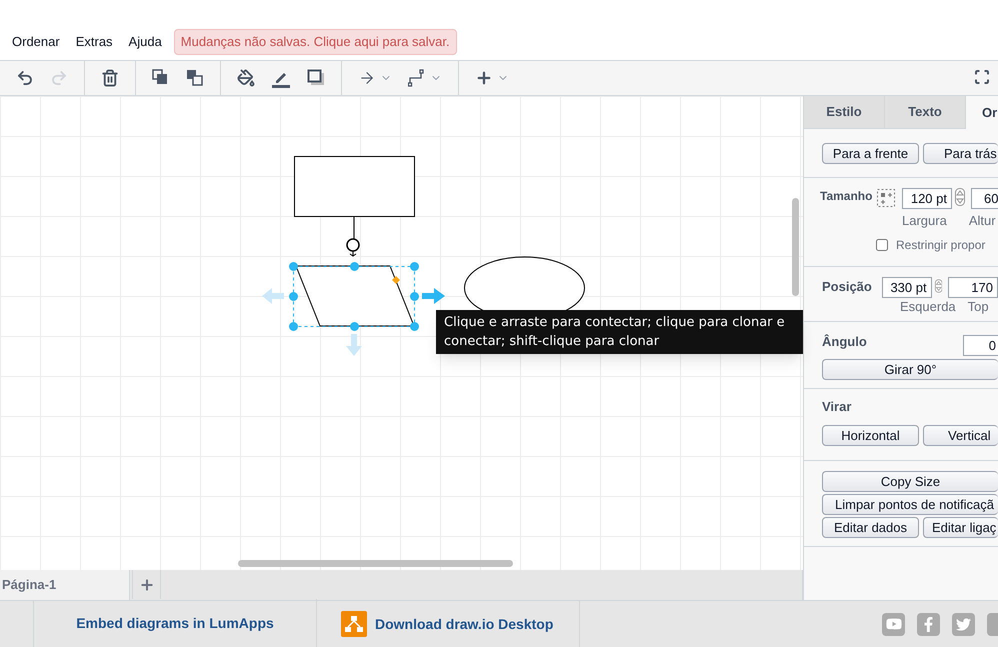  What do you see at coordinates (110, 78) in the screenshot?
I see `trash-icon` at bounding box center [110, 78].